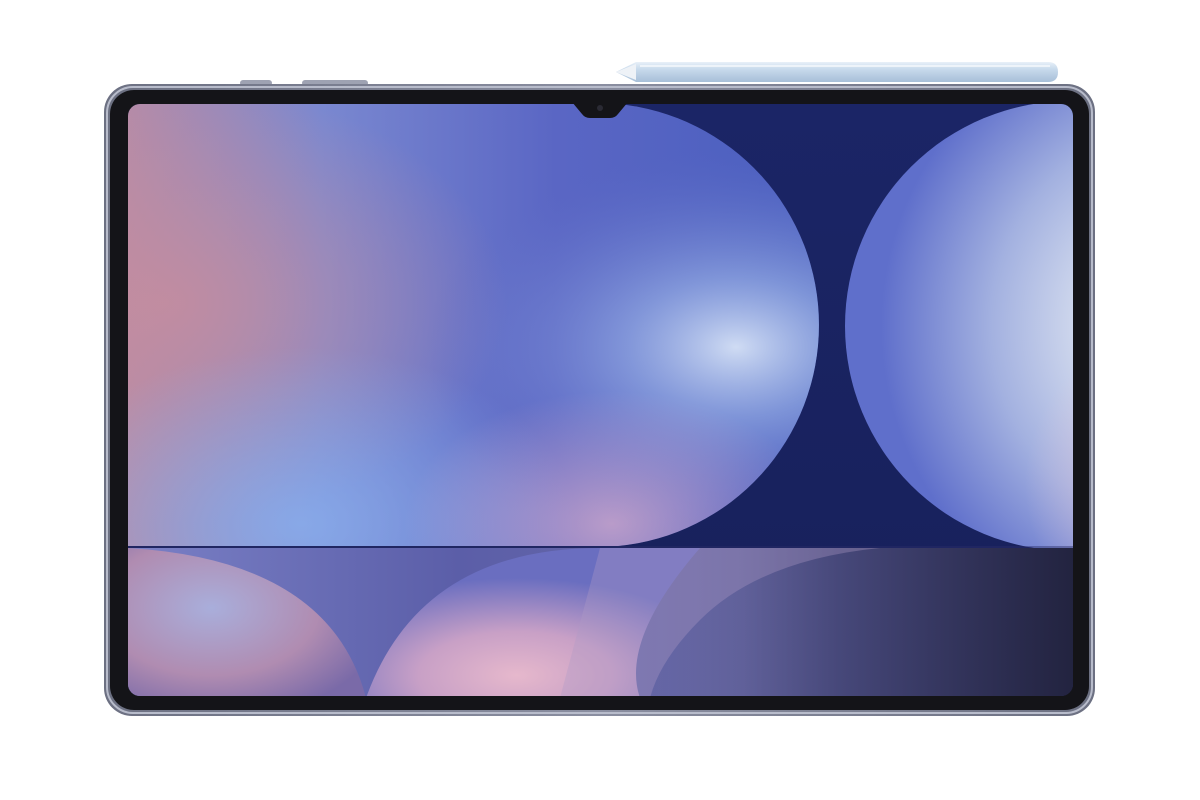  What do you see at coordinates (626, 72) in the screenshot?
I see `stylus-tip` at bounding box center [626, 72].